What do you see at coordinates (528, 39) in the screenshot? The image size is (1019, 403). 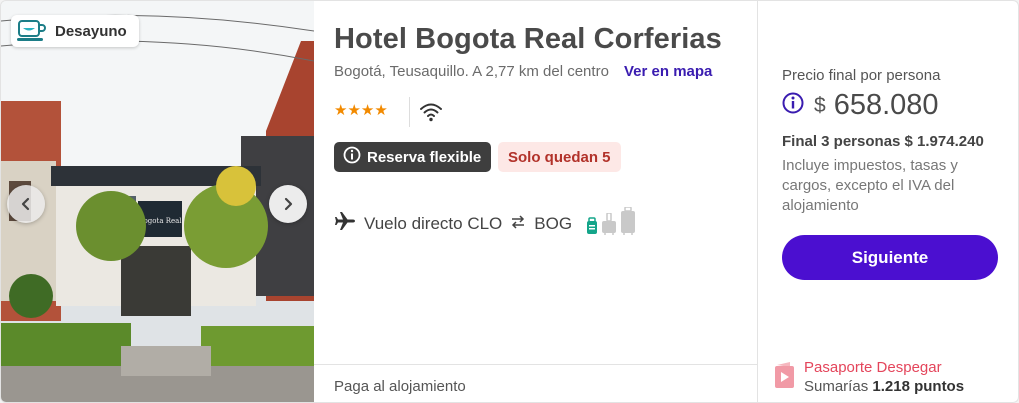 I see `hotel-name: Hotel Bogota Real Corferias` at bounding box center [528, 39].